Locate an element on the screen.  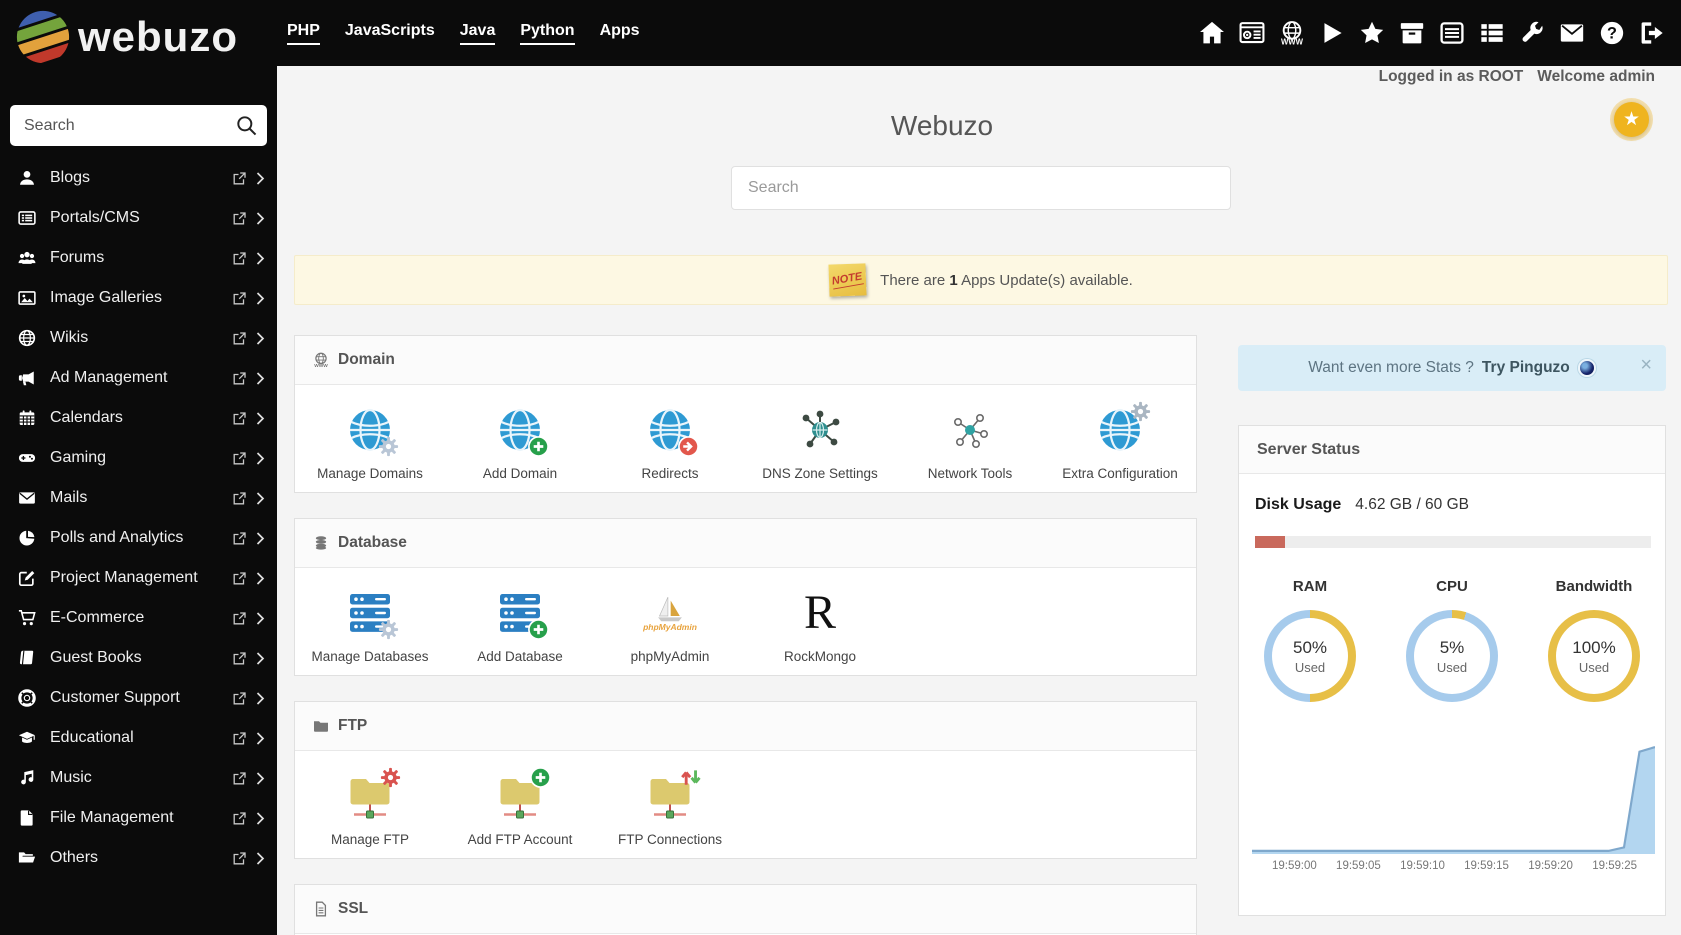
sidebar-item-project-management: Project Management is located at coordinates (138, 578).